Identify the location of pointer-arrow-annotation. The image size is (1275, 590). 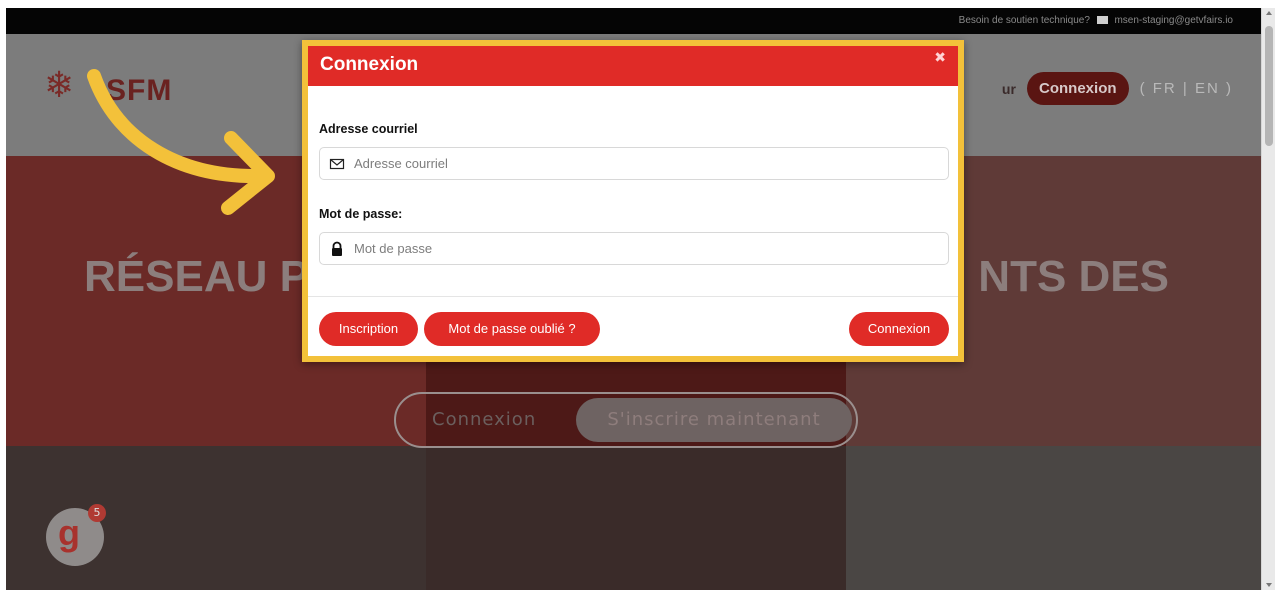
(181, 142).